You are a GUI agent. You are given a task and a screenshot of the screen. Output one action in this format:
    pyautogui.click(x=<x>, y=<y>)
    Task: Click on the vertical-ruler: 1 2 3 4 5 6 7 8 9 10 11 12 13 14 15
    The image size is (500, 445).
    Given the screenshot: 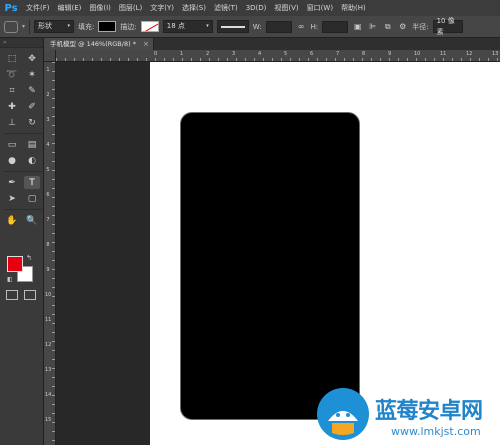 What is the action you would take?
    pyautogui.click(x=50, y=253)
    